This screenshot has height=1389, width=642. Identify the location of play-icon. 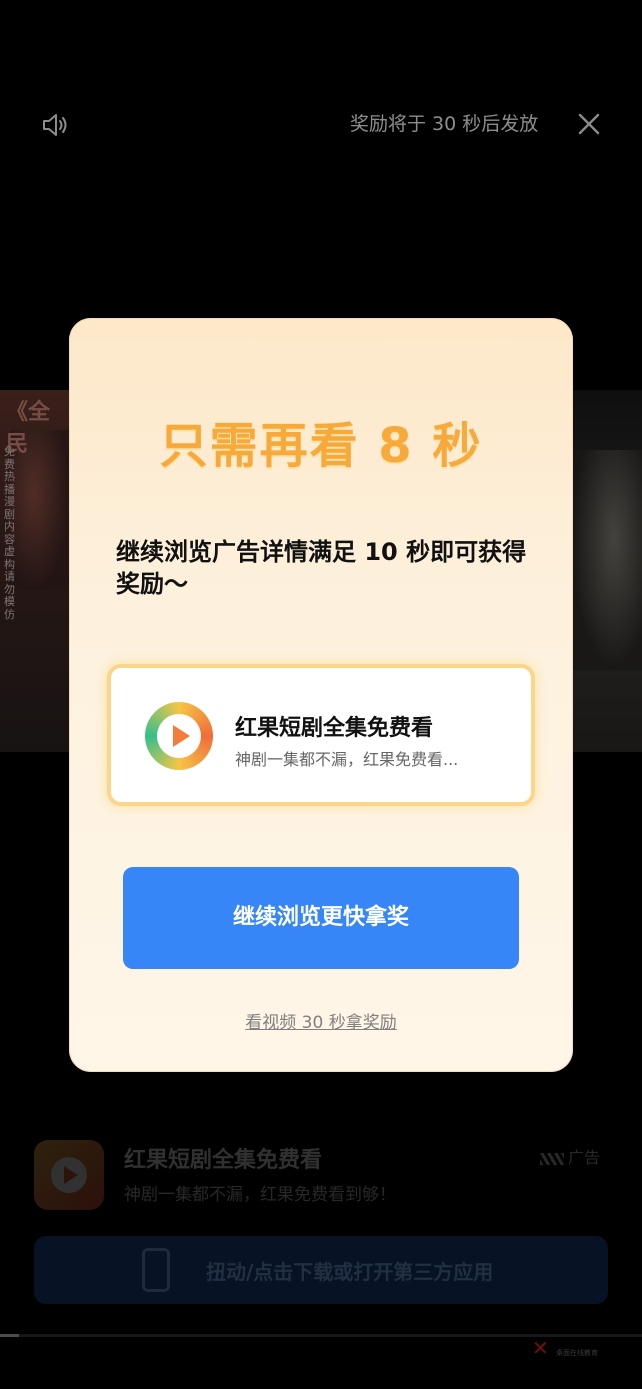
(179, 736).